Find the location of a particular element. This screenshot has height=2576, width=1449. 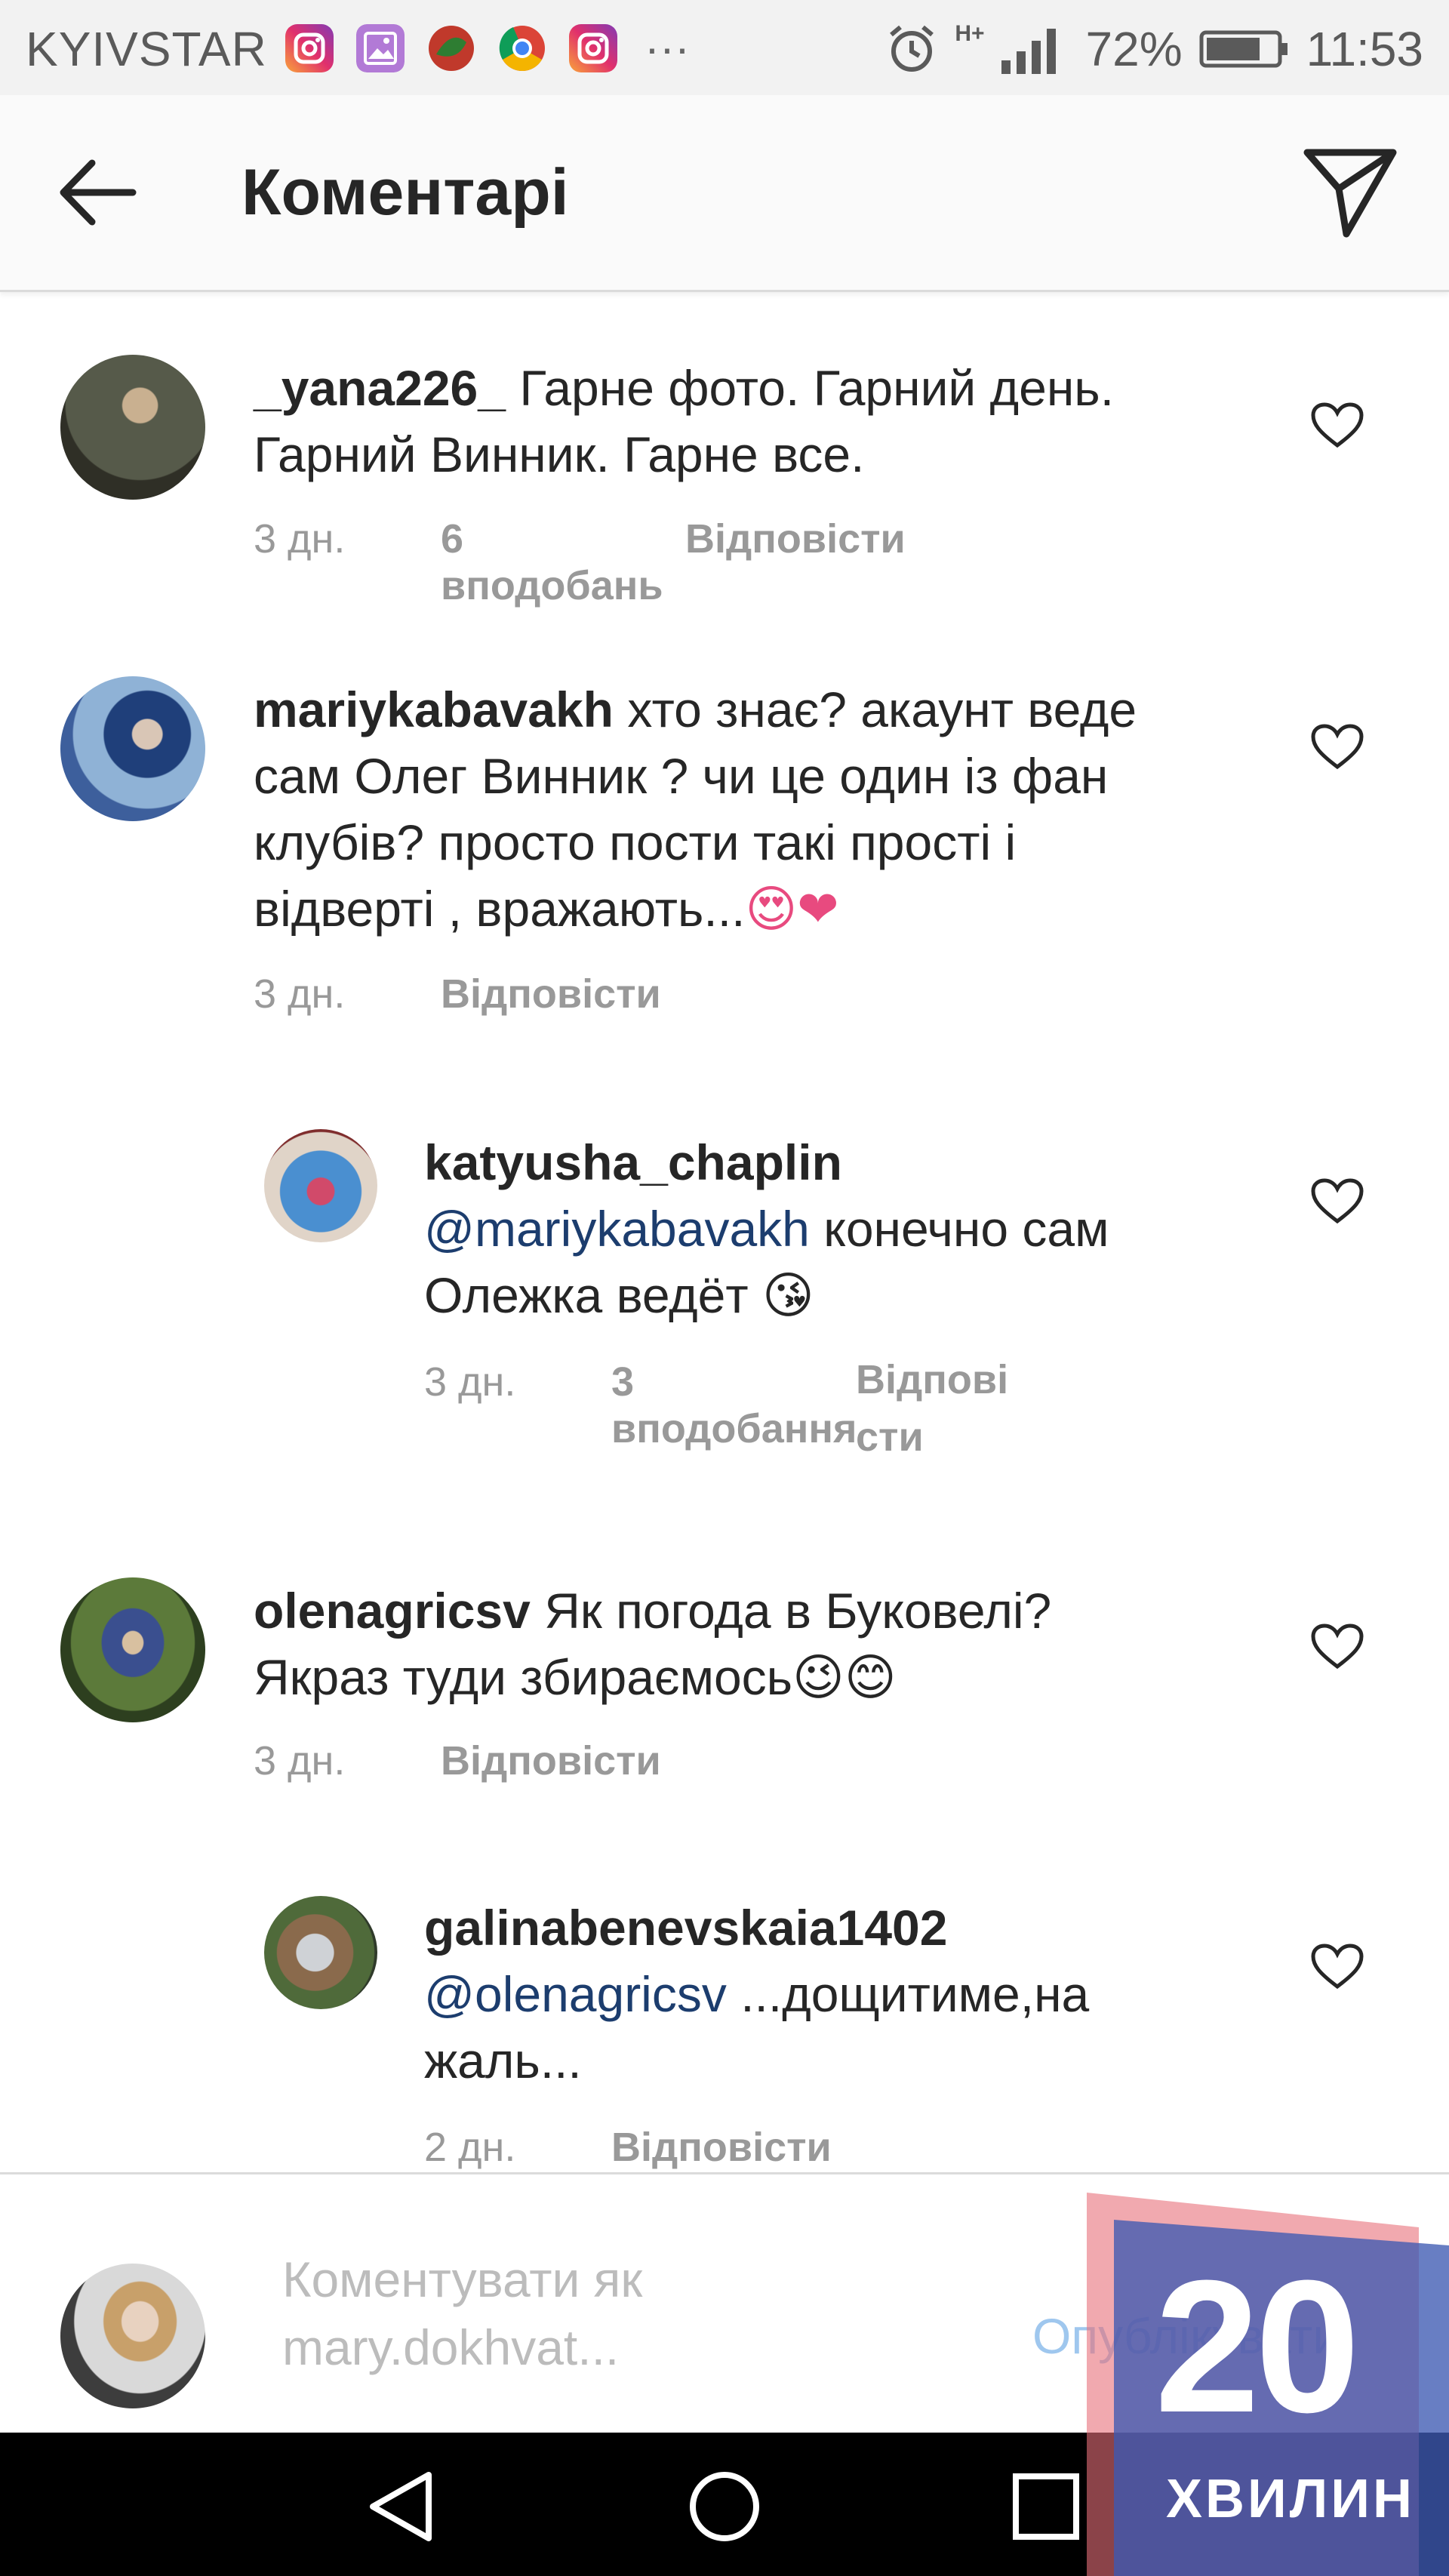

status-right: H+ 72% 11:53 is located at coordinates (1154, 49).